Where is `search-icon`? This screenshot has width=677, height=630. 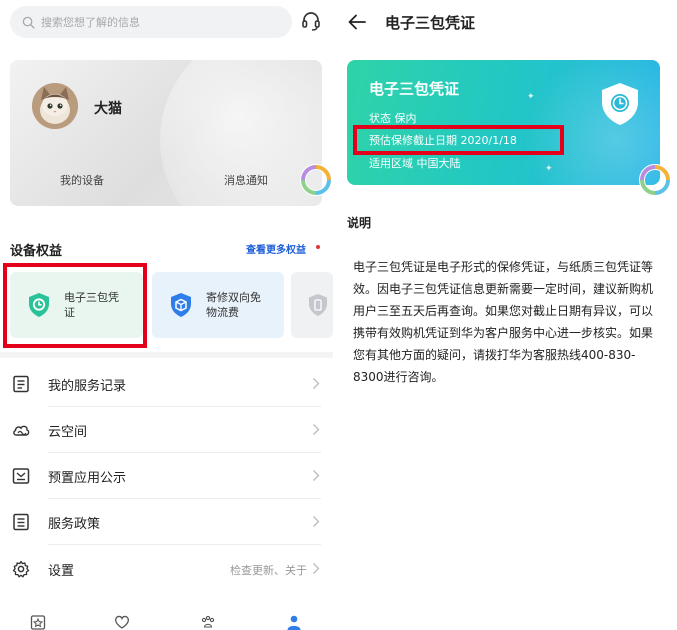 search-icon is located at coordinates (28, 22).